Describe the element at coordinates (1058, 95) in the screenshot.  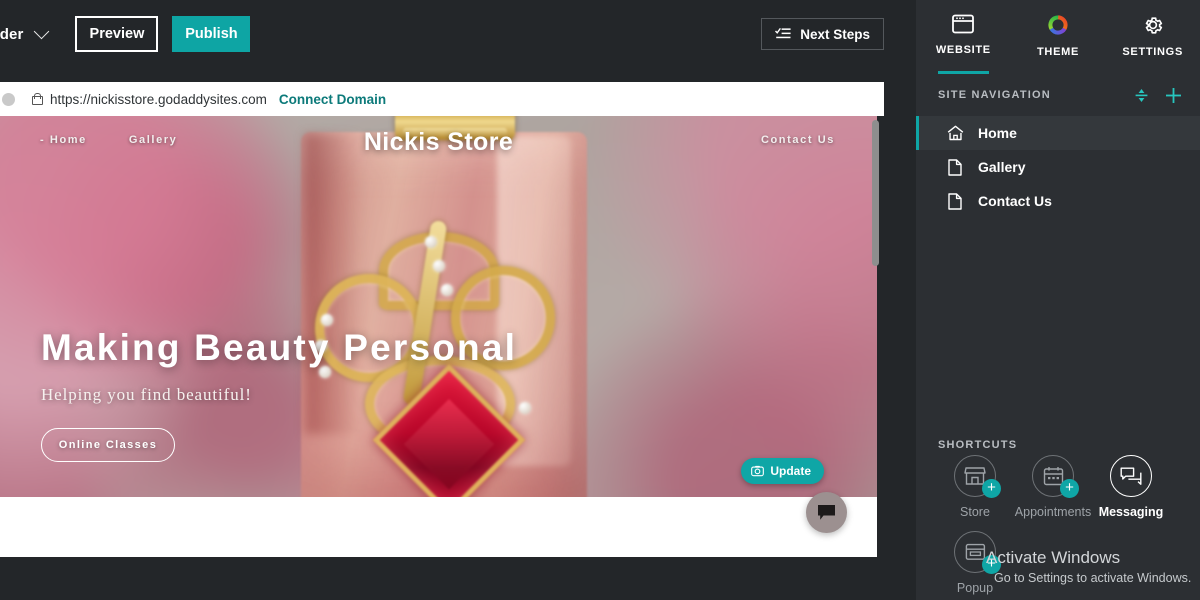
I see `site-navigation-header: SITE NAVIGATION` at that location.